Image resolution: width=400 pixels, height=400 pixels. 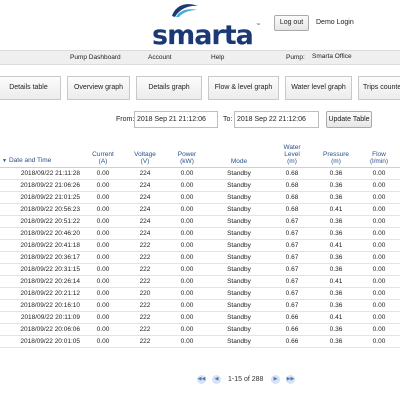 What do you see at coordinates (145, 161) in the screenshot?
I see `column-header-unit: (V)` at bounding box center [145, 161].